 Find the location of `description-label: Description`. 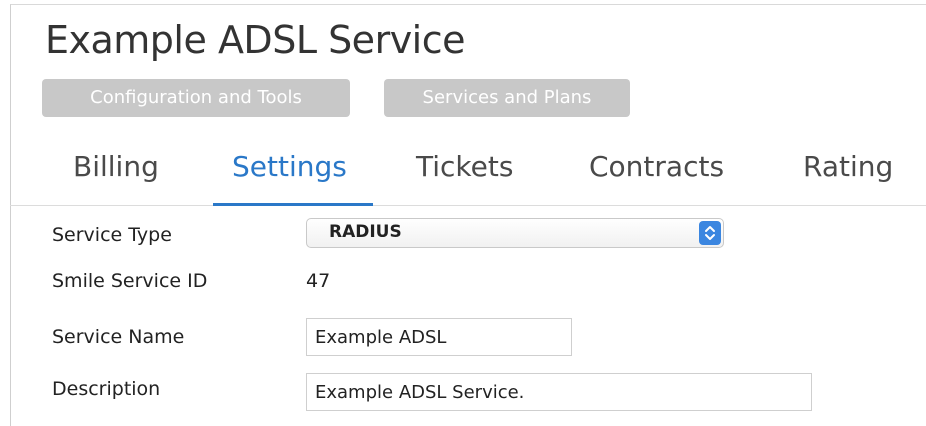

description-label: Description is located at coordinates (106, 389).